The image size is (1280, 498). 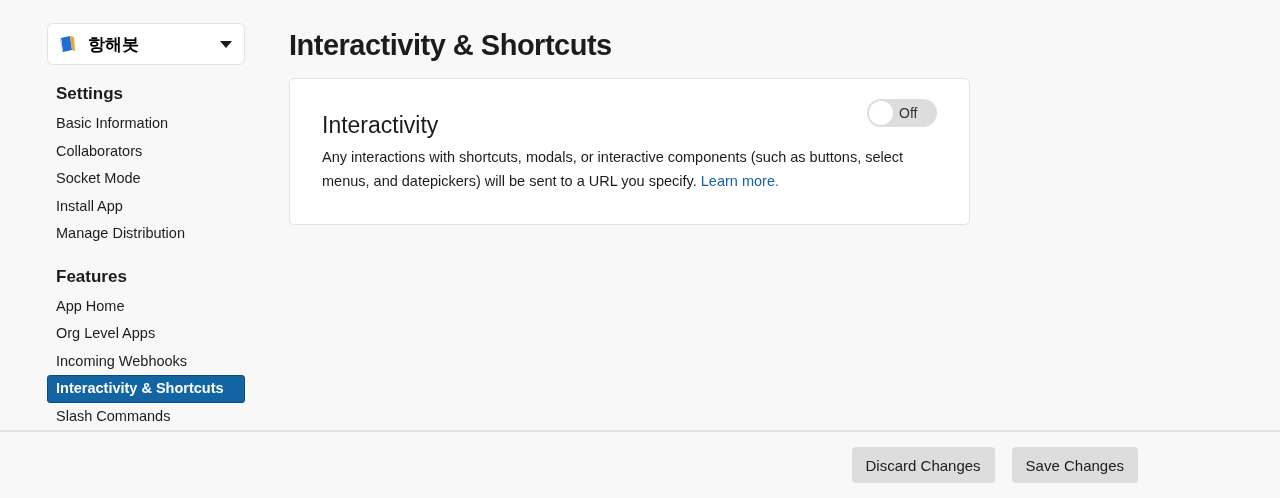 I want to click on caret-icon, so click(x=226, y=44).